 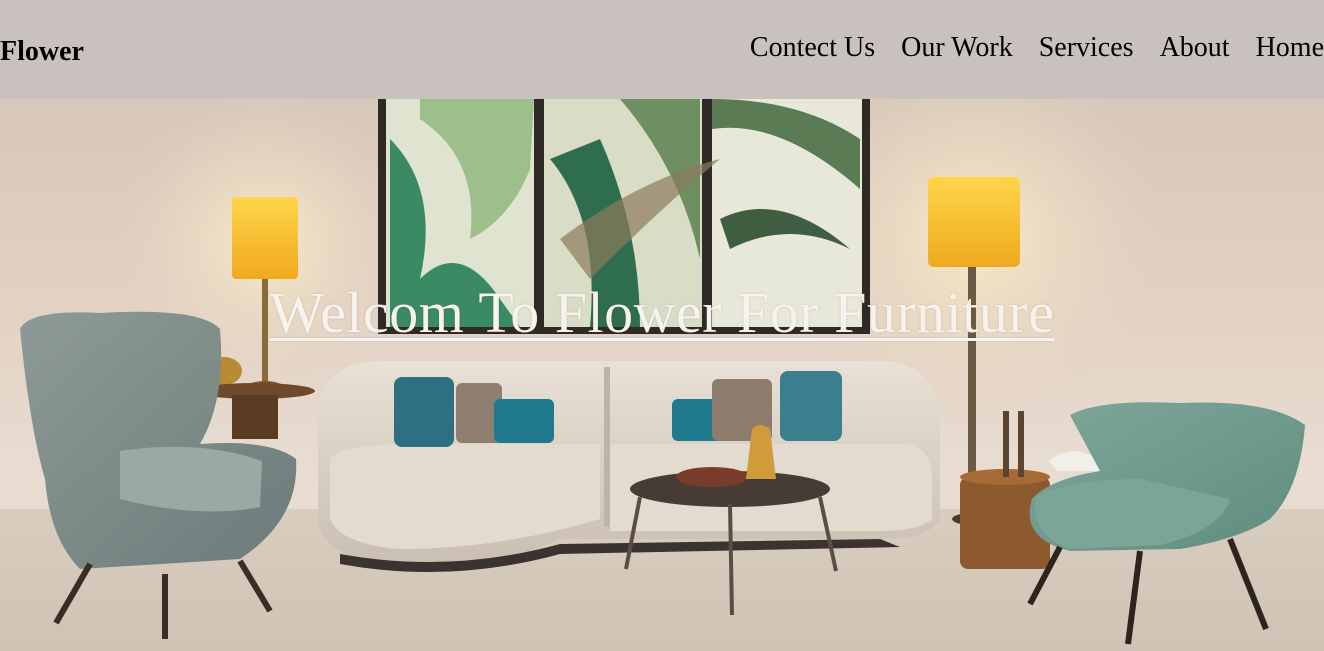 I want to click on nav-contact-us-link: Contect Us, so click(x=812, y=48).